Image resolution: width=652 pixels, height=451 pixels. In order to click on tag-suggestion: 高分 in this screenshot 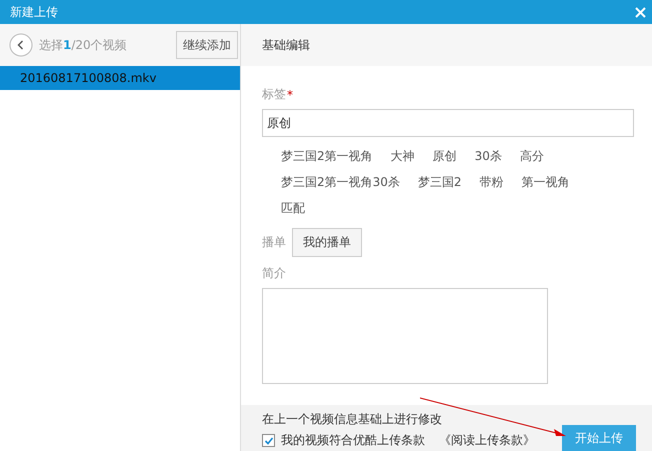, I will do `click(532, 156)`.